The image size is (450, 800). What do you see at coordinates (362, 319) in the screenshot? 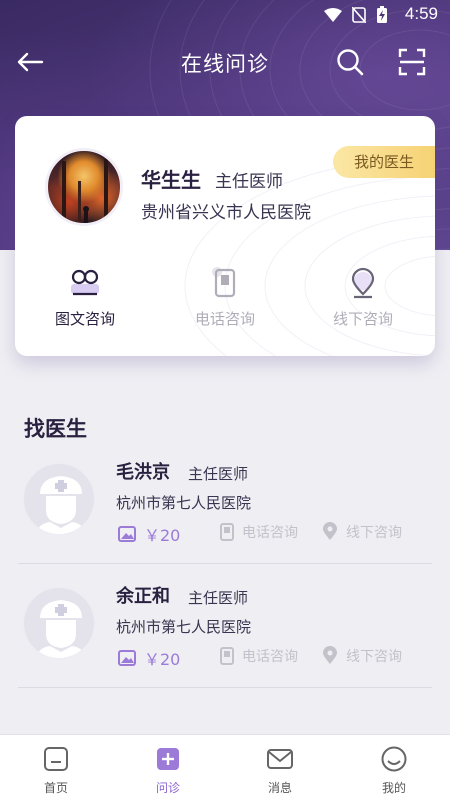
I see `consult-label: 线下咨询` at bounding box center [362, 319].